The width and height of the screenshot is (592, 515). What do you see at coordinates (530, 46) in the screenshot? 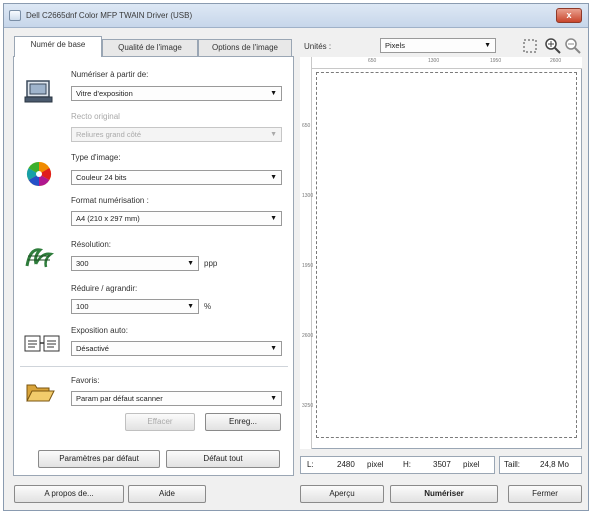
I see `select-icon` at bounding box center [530, 46].